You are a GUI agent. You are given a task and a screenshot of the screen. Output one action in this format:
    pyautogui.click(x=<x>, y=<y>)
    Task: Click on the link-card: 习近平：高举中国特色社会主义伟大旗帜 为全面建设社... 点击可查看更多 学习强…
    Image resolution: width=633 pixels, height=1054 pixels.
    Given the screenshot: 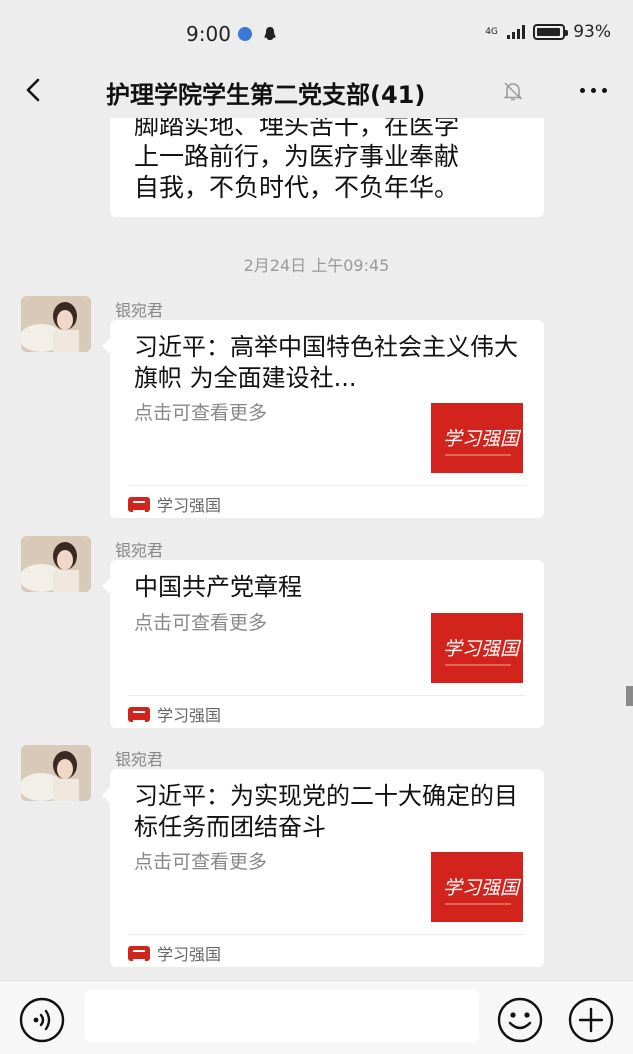 What is the action you would take?
    pyautogui.click(x=323, y=419)
    